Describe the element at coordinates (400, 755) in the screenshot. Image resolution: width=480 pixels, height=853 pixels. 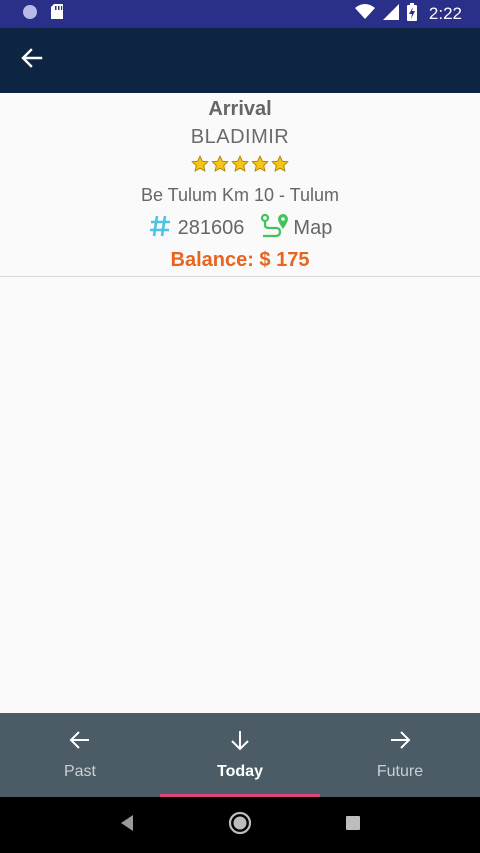
I see `nav-future: Future` at that location.